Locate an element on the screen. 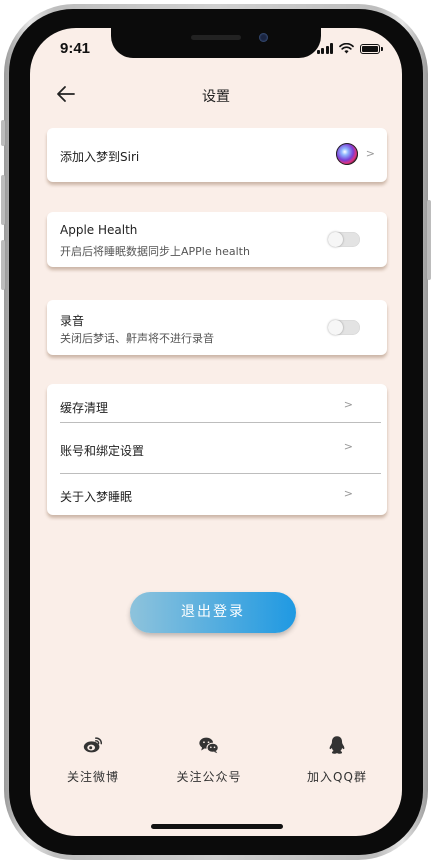 This screenshot has height=864, width=432. recording-row: 录音 关闭后梦话、鼾声将不进行录音 is located at coordinates (217, 327).